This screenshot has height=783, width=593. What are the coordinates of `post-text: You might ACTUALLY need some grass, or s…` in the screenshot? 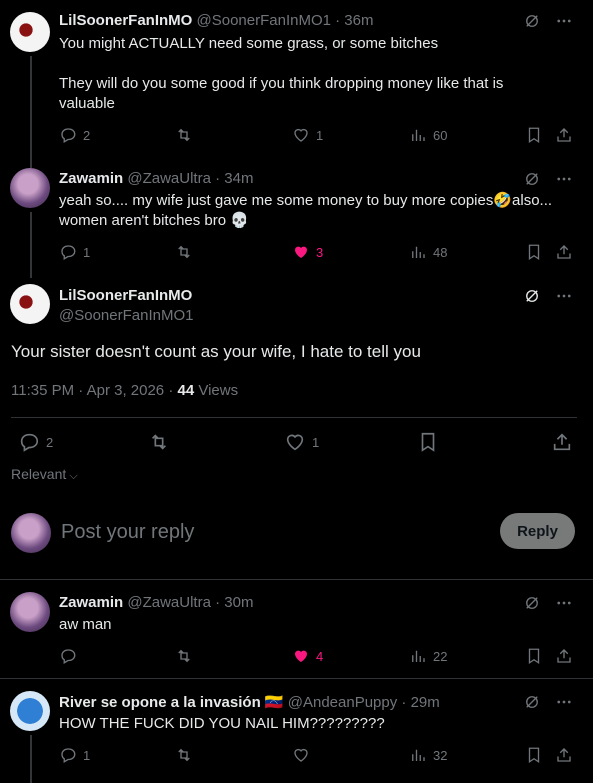 It's located at (281, 73).